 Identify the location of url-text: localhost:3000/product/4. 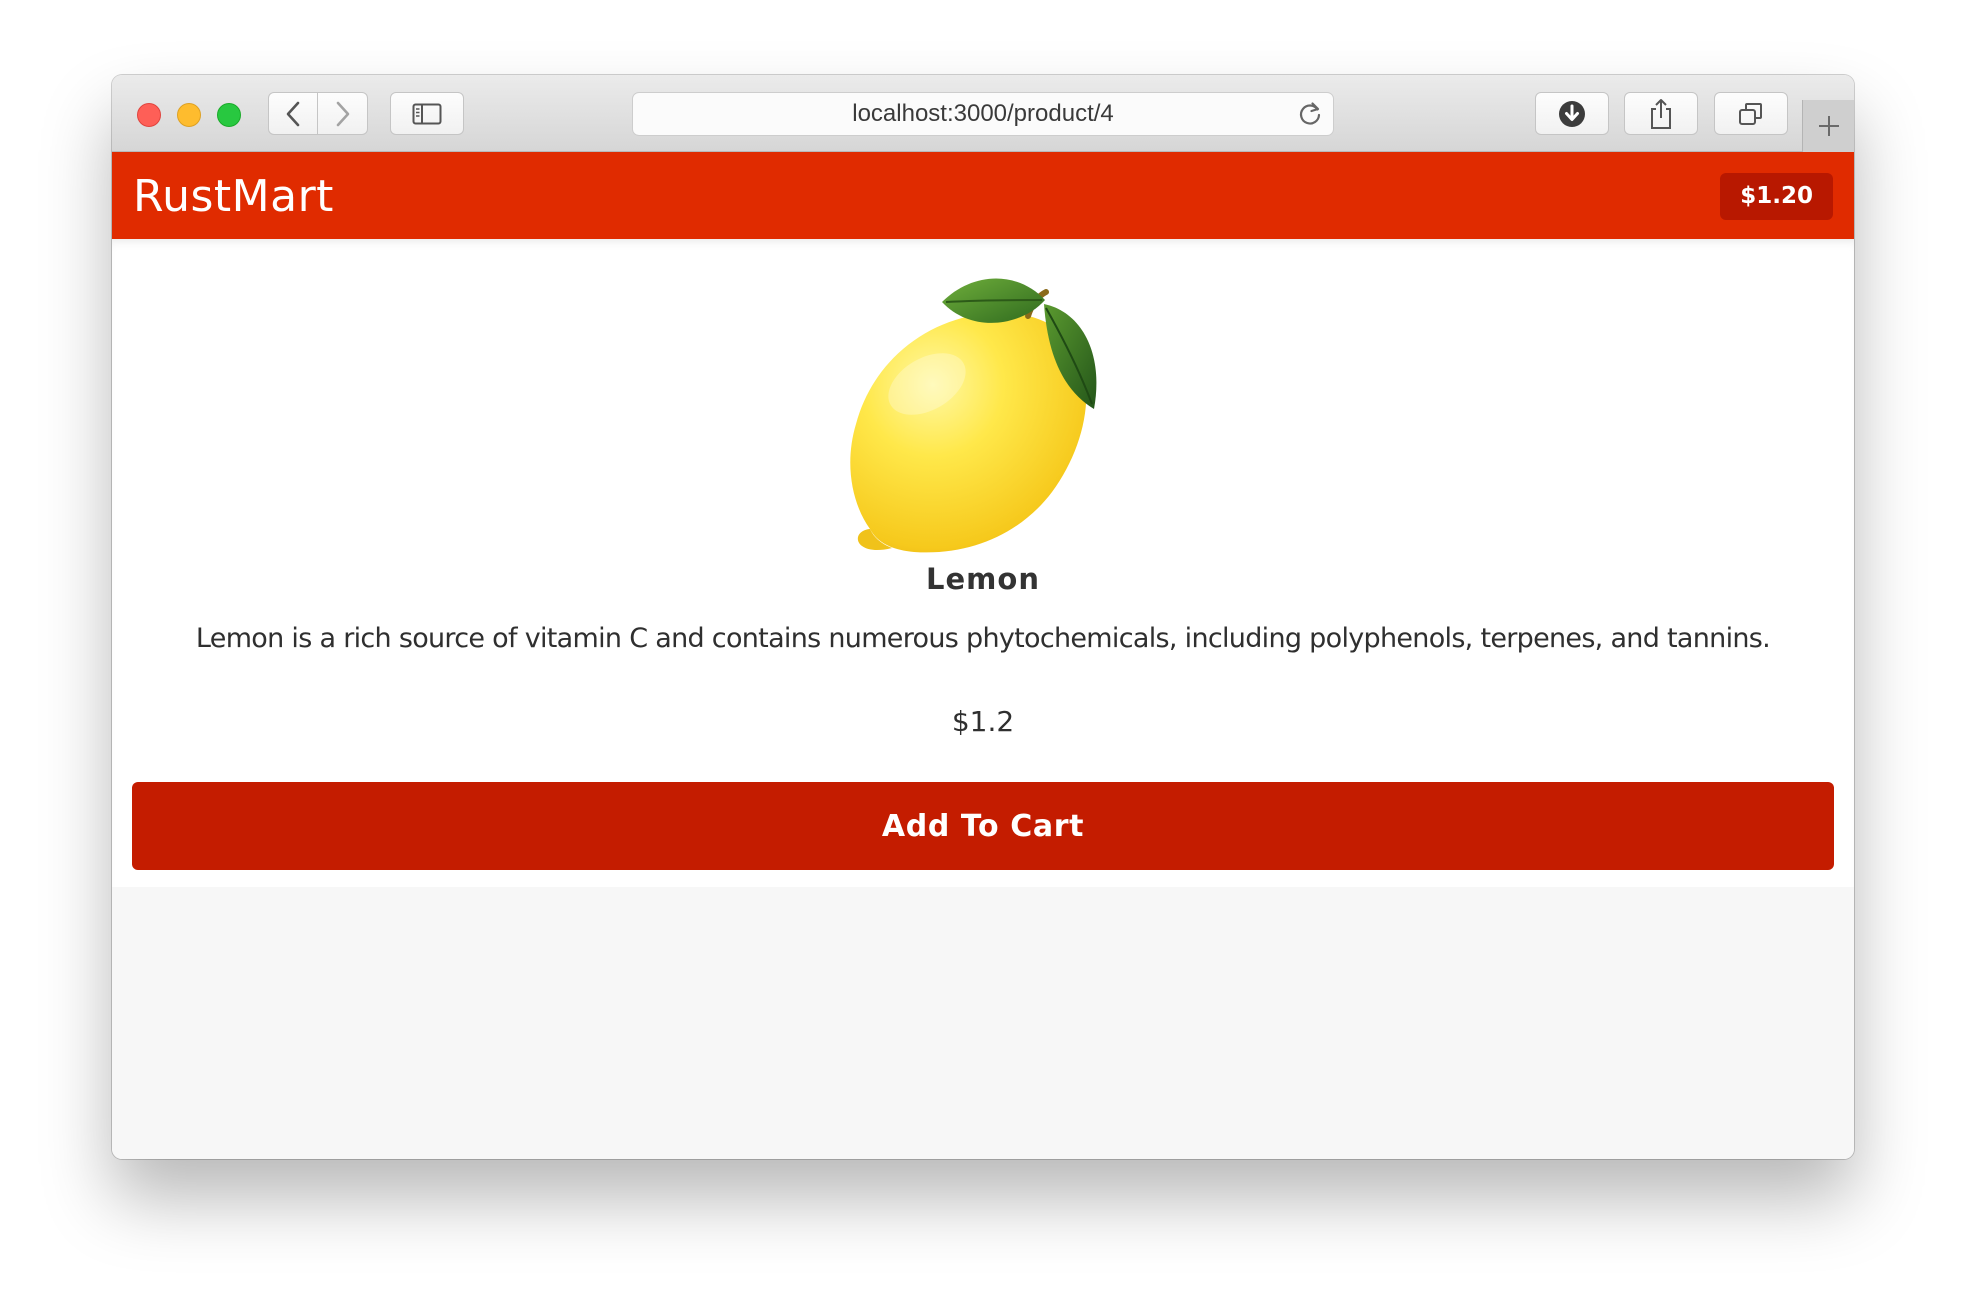
(983, 113).